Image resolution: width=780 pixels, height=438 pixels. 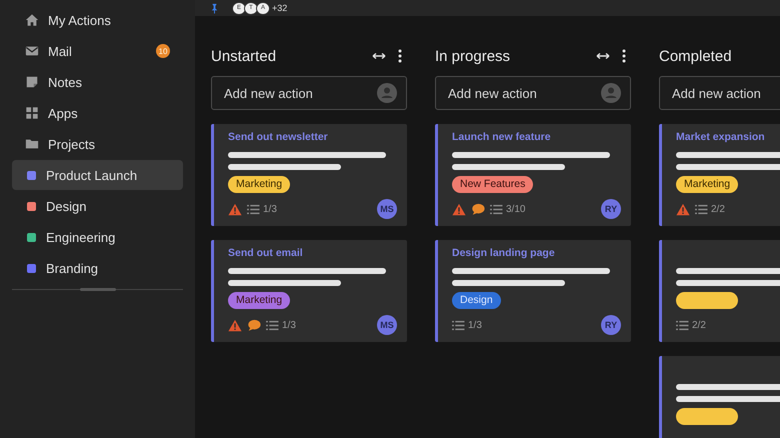 What do you see at coordinates (476, 300) in the screenshot?
I see `tag: Design` at bounding box center [476, 300].